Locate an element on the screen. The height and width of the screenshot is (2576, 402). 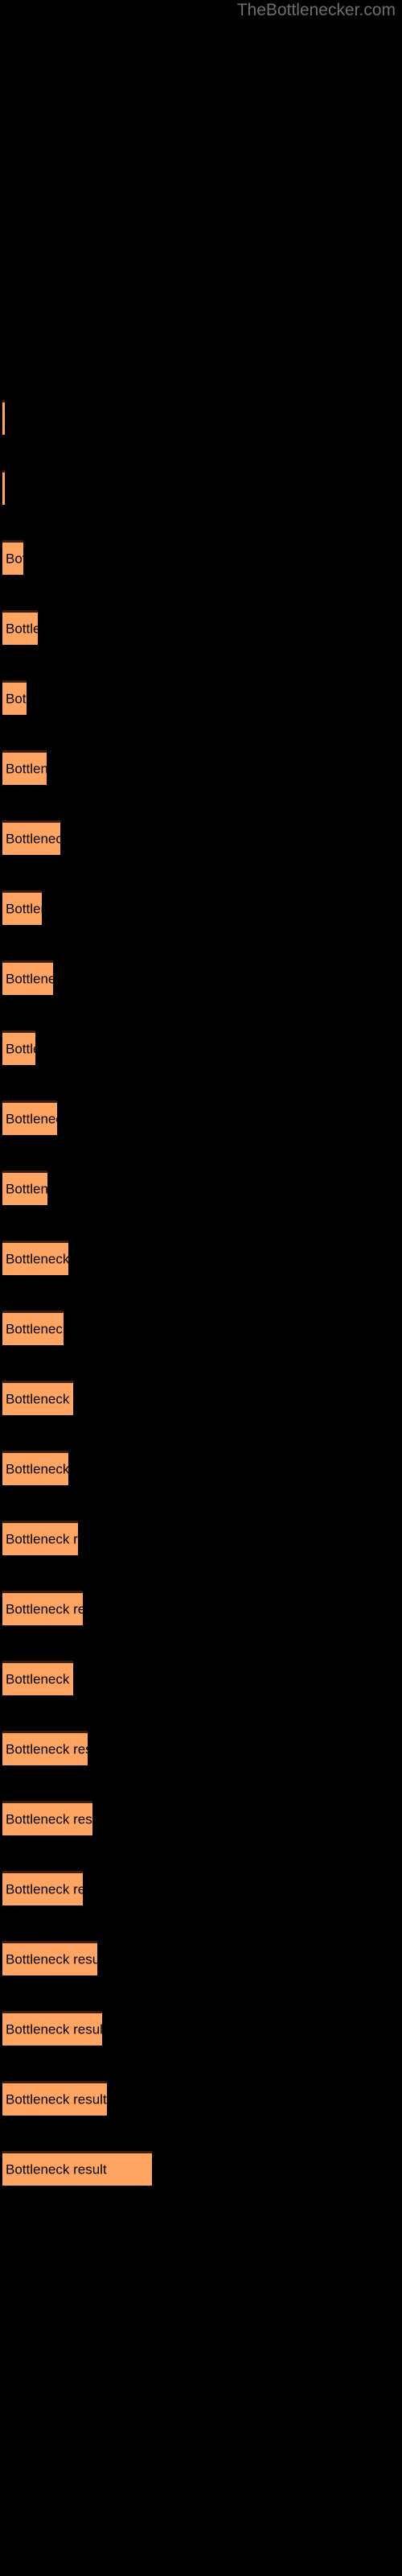
bar-1: Bottleneck result is located at coordinates (3, 417).